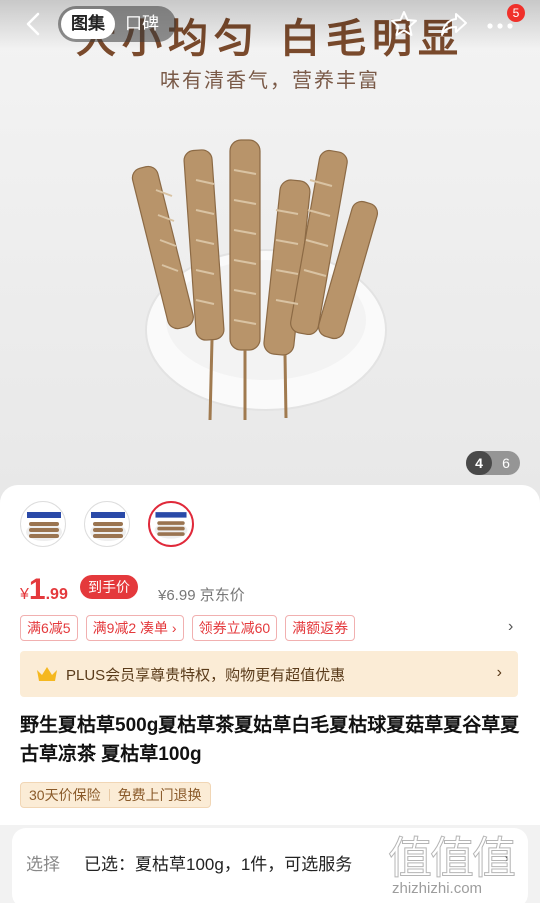  I want to click on product-photo, so click(259, 280).